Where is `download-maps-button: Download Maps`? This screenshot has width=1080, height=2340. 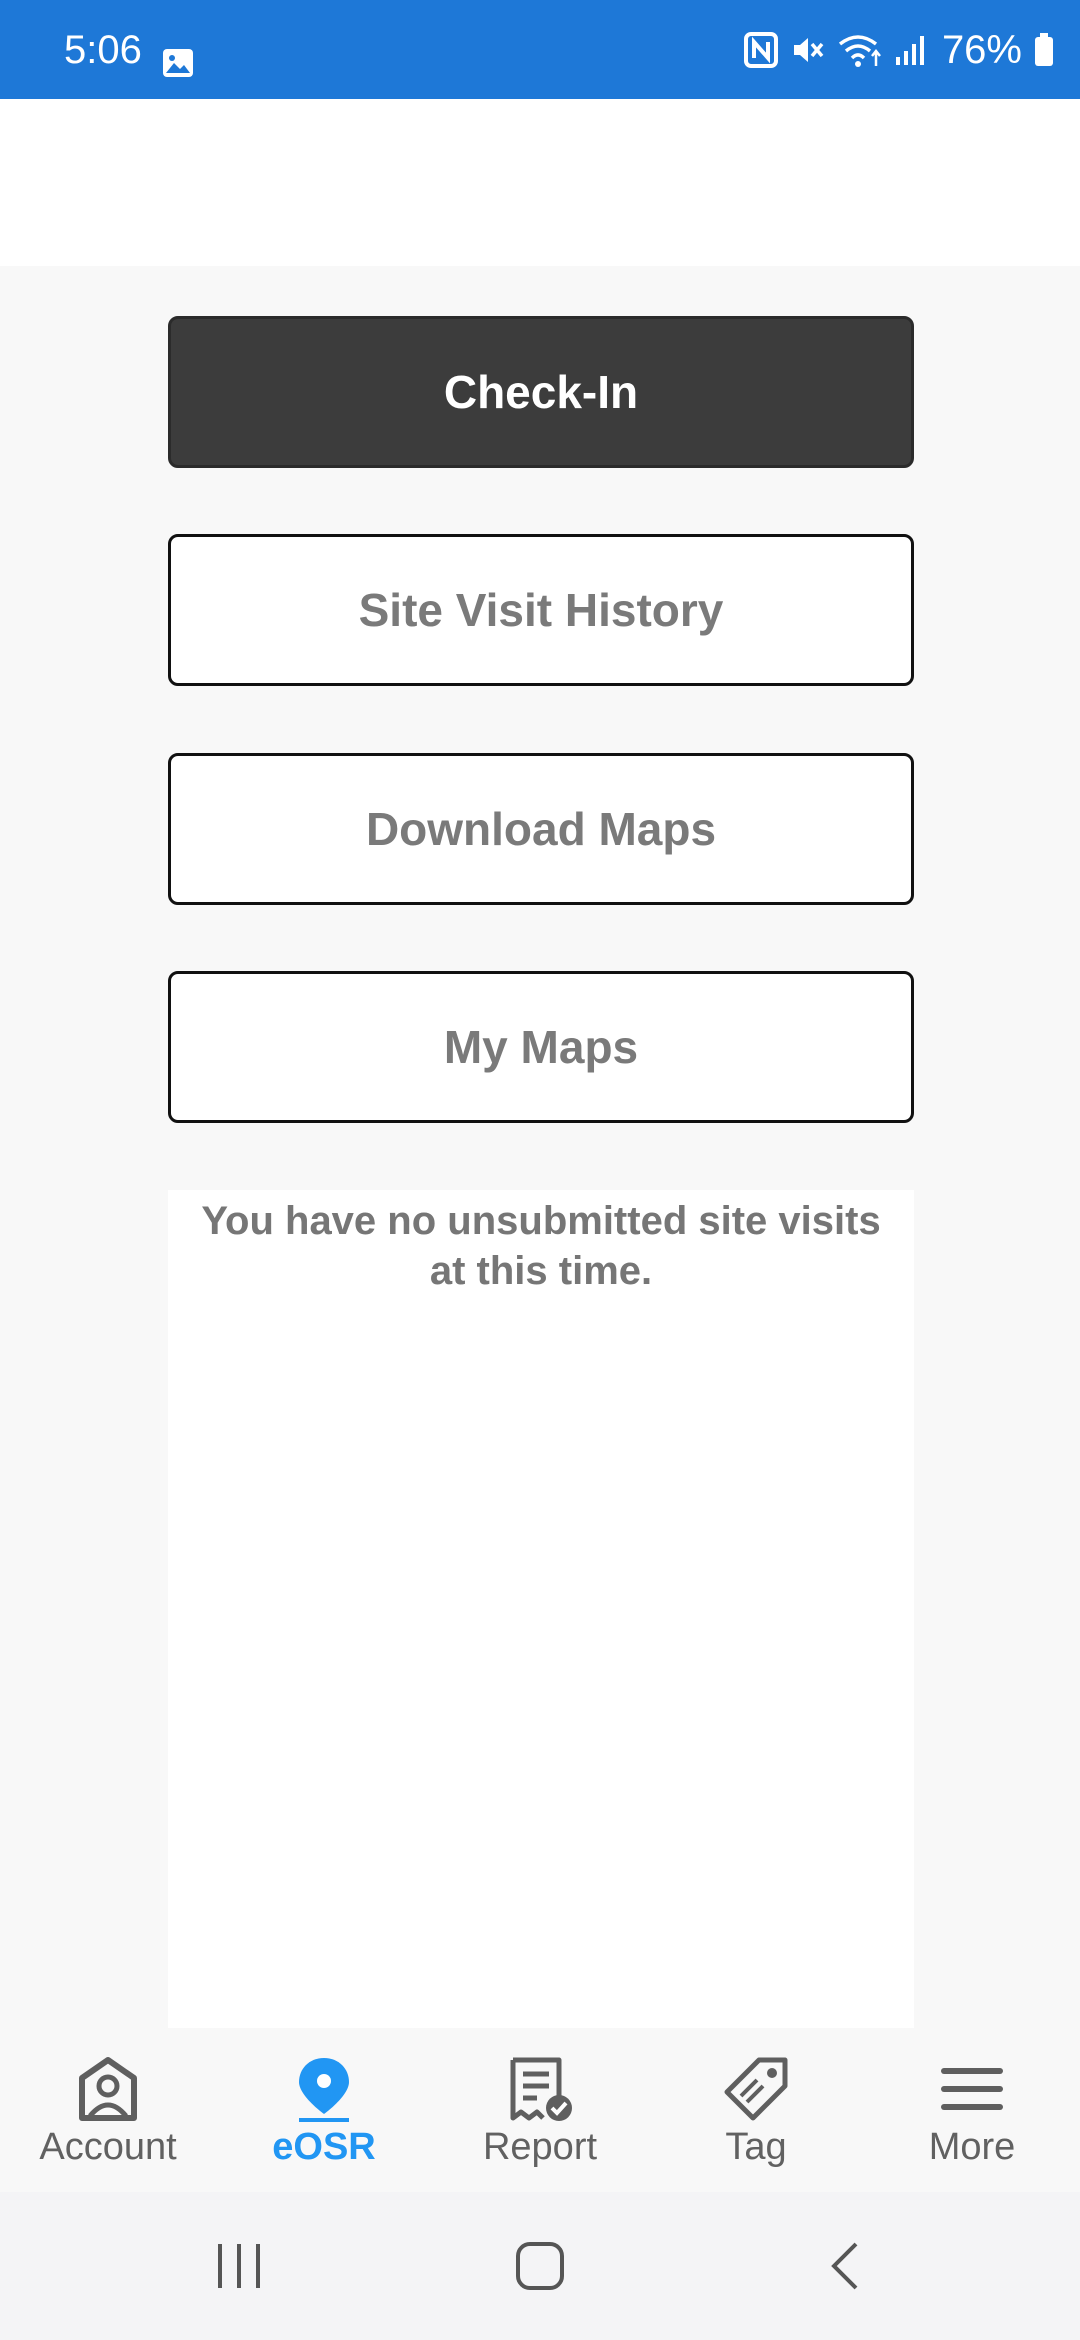 download-maps-button: Download Maps is located at coordinates (541, 829).